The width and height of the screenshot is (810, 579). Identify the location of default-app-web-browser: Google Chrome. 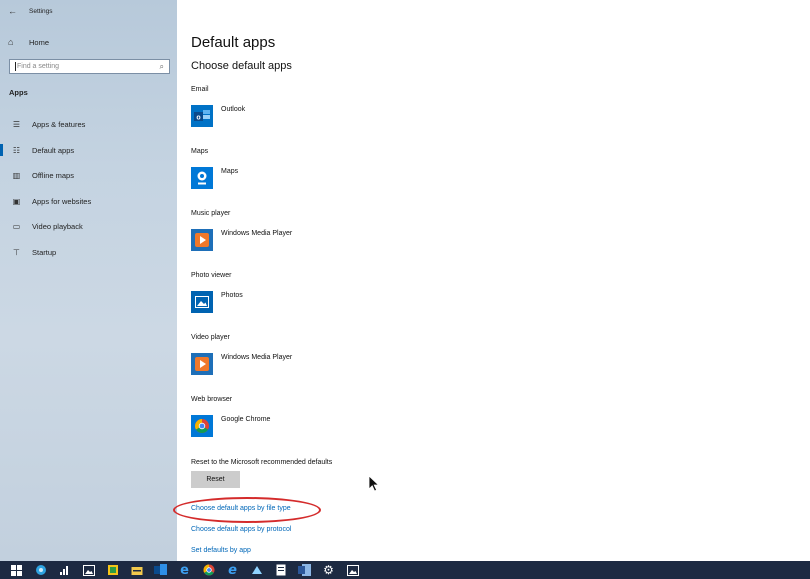
(230, 426).